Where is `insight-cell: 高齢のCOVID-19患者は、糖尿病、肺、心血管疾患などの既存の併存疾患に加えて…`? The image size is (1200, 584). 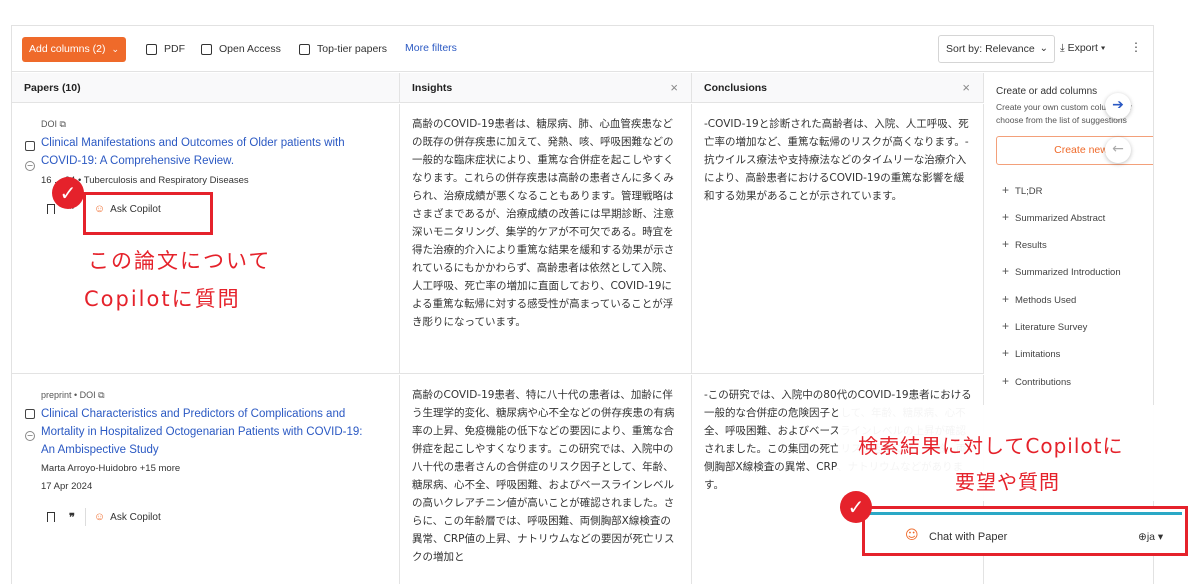
insight-cell: 高齢のCOVID-19患者は、糖尿病、肺、心血管疾患などの既存の併存疾患に加えて… is located at coordinates (546, 239).